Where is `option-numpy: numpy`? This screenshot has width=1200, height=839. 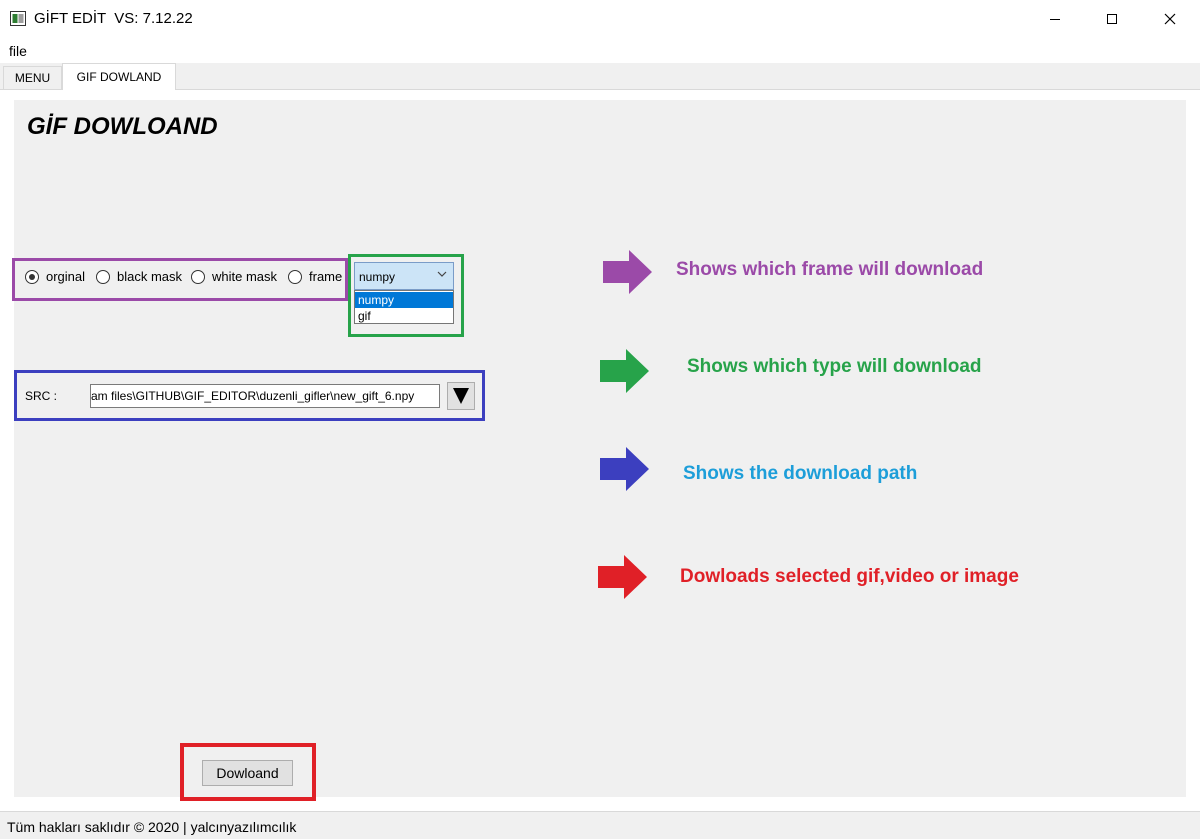
option-numpy: numpy is located at coordinates (404, 300).